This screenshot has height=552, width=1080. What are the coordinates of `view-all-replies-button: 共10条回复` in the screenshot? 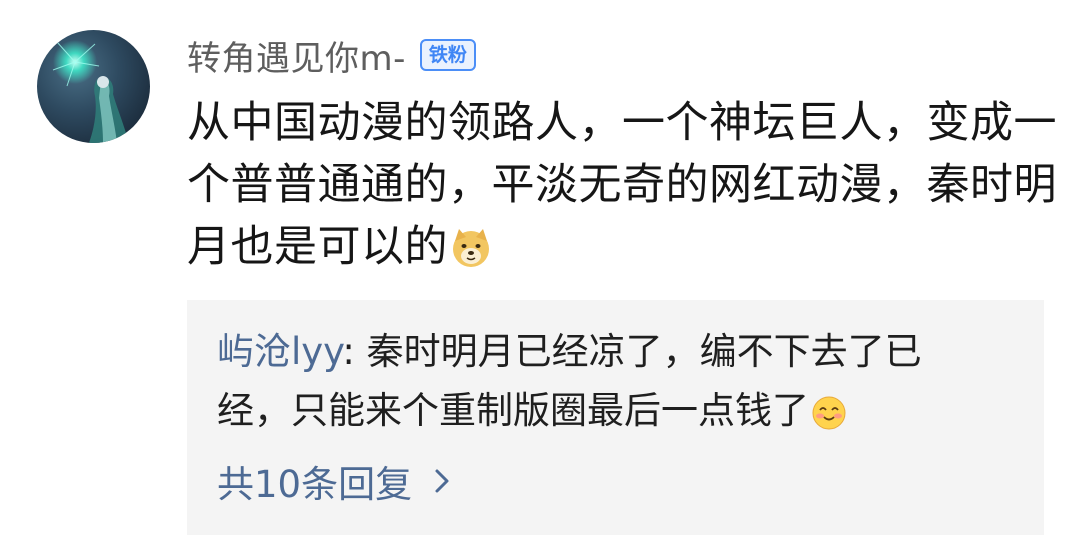 It's located at (333, 481).